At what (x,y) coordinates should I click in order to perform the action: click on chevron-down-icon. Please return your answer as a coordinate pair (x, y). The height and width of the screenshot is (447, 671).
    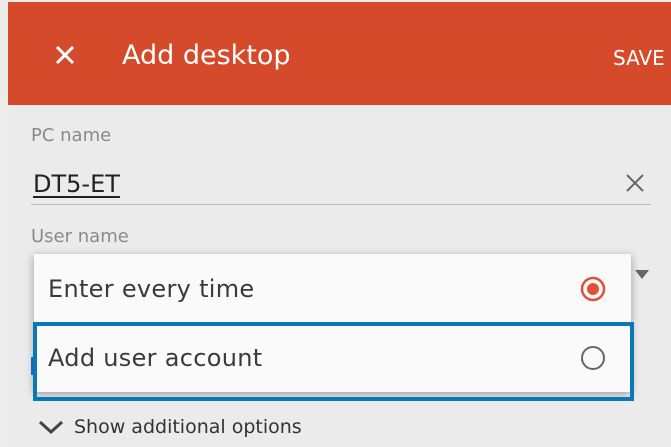
    Looking at the image, I should click on (51, 427).